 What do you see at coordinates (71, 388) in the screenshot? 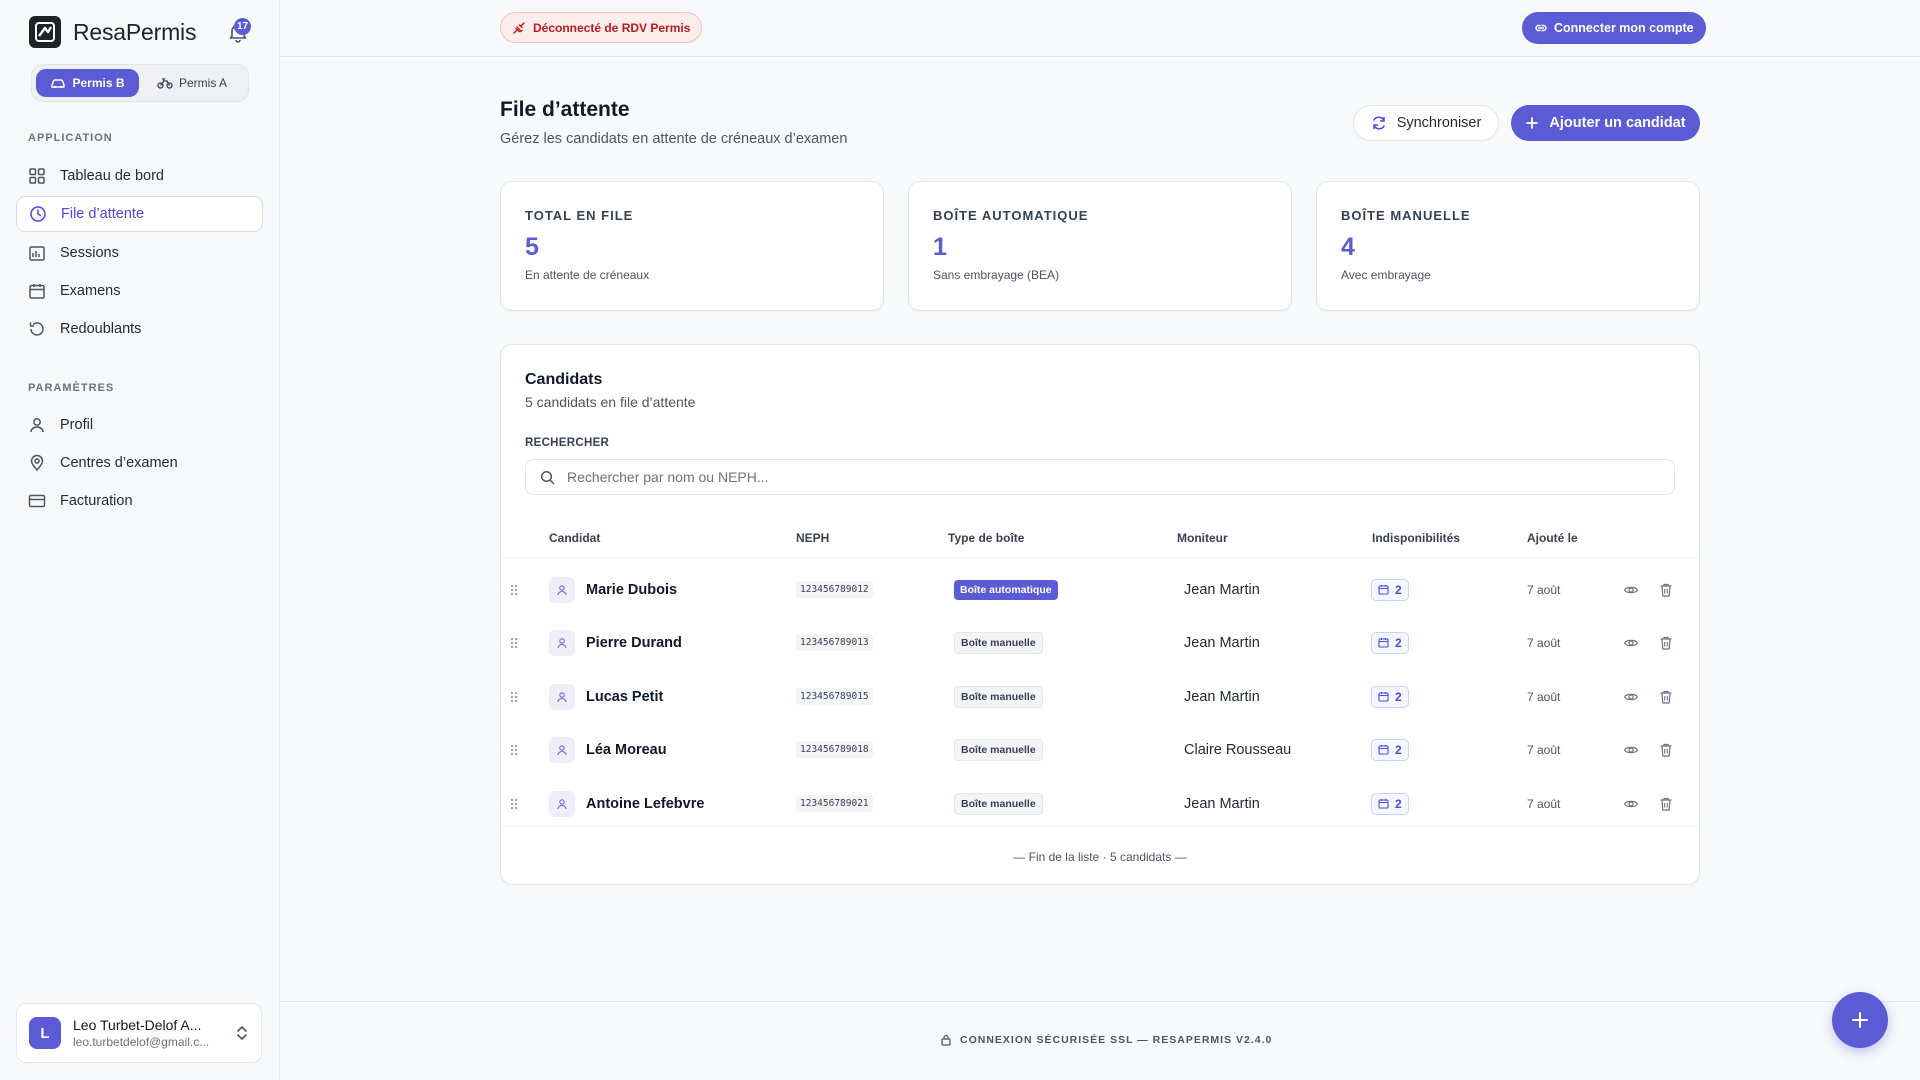
I see `nav-section-settings: PARAMÈTRES` at bounding box center [71, 388].